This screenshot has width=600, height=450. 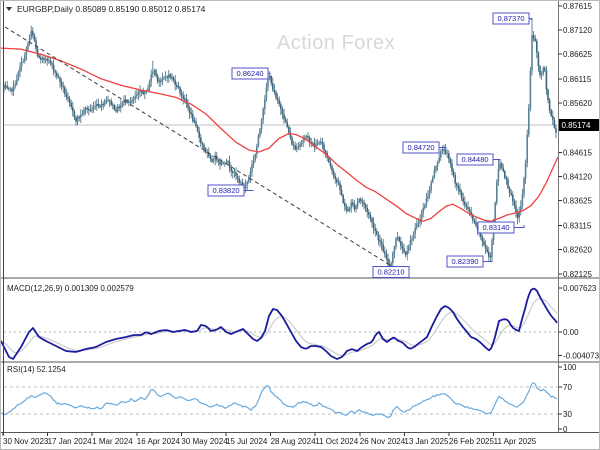 I want to click on price-axis-label: 0.84120, so click(x=577, y=176).